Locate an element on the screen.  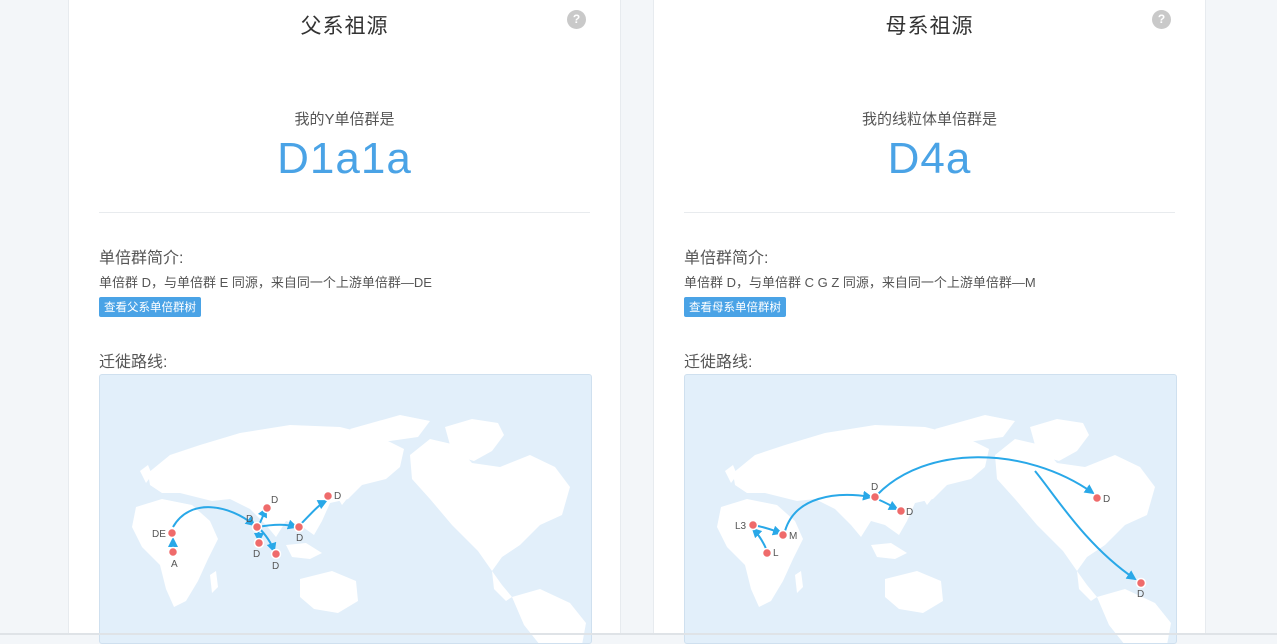
maternal-route-heading: 迁徙路线: is located at coordinates (718, 362).